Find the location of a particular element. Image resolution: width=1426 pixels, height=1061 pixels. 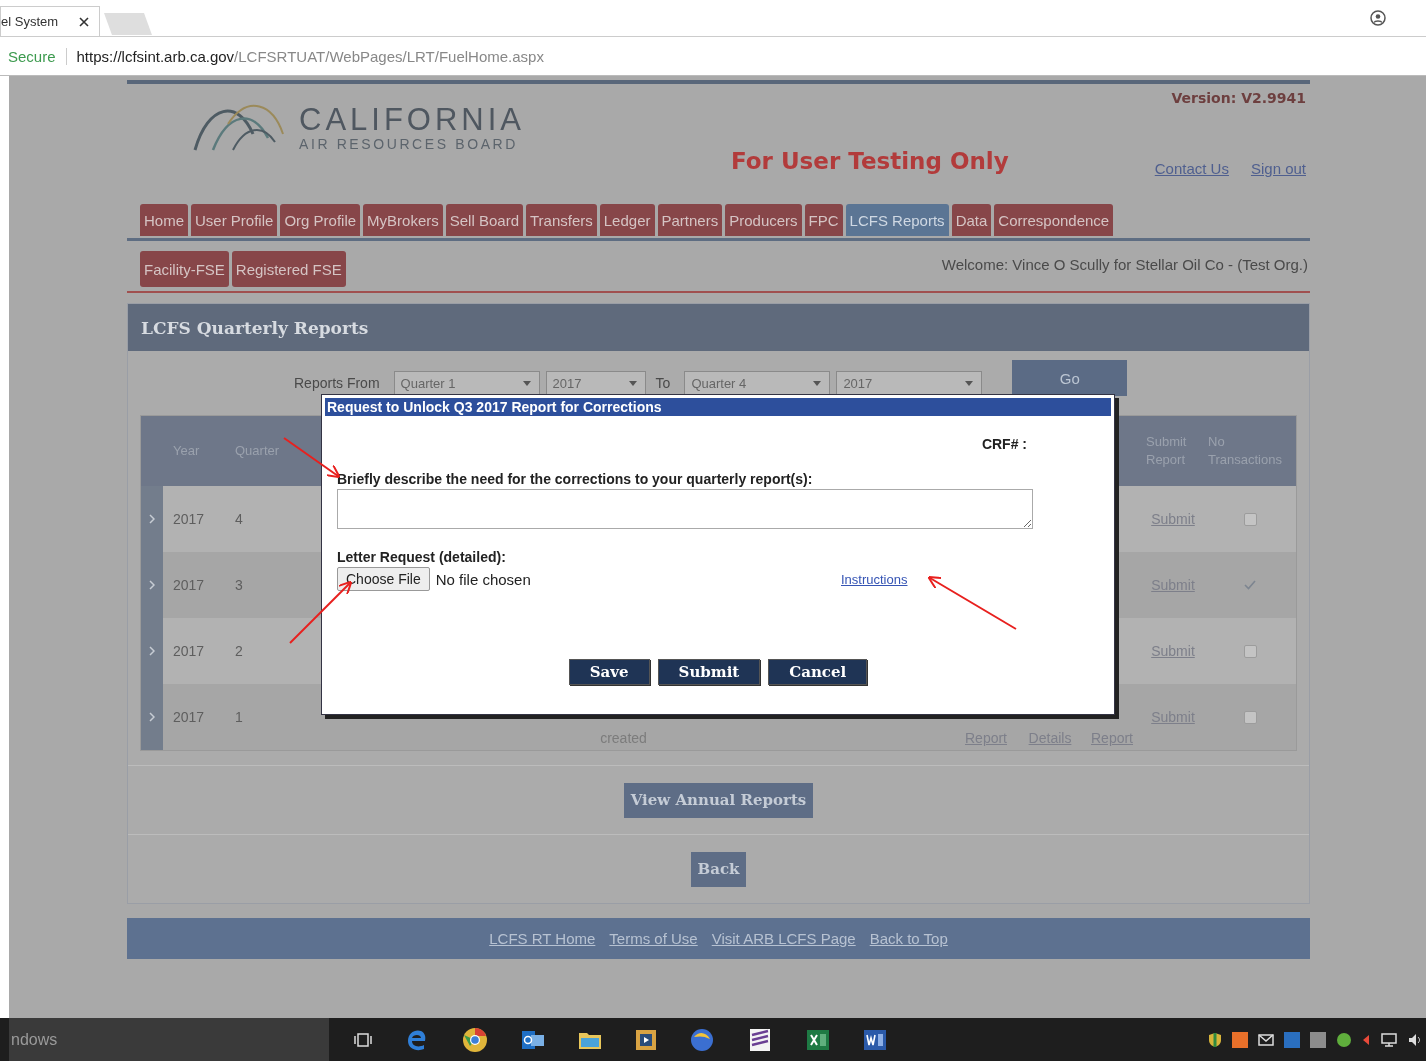

table-cell-text: 1 is located at coordinates (239, 717).